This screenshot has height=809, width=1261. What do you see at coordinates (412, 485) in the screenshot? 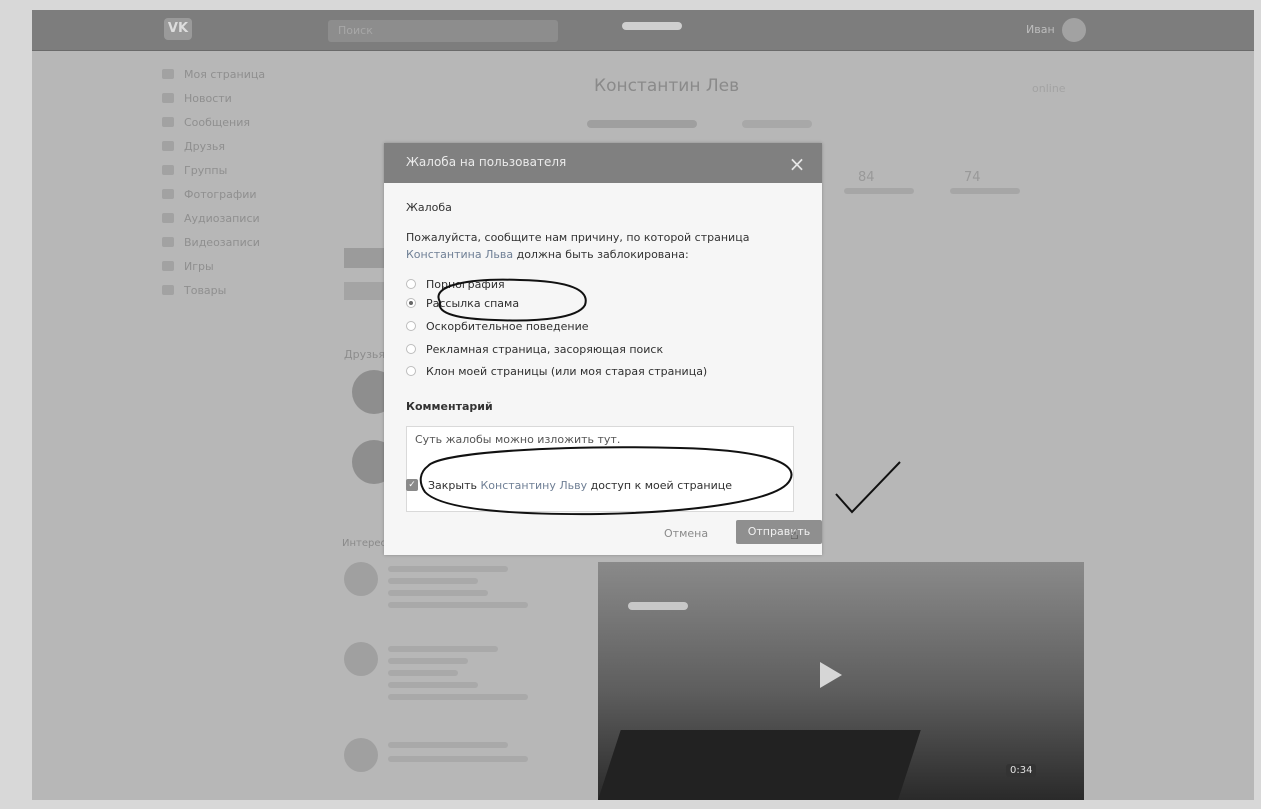
I see `checkbox-checked: ✓` at bounding box center [412, 485].